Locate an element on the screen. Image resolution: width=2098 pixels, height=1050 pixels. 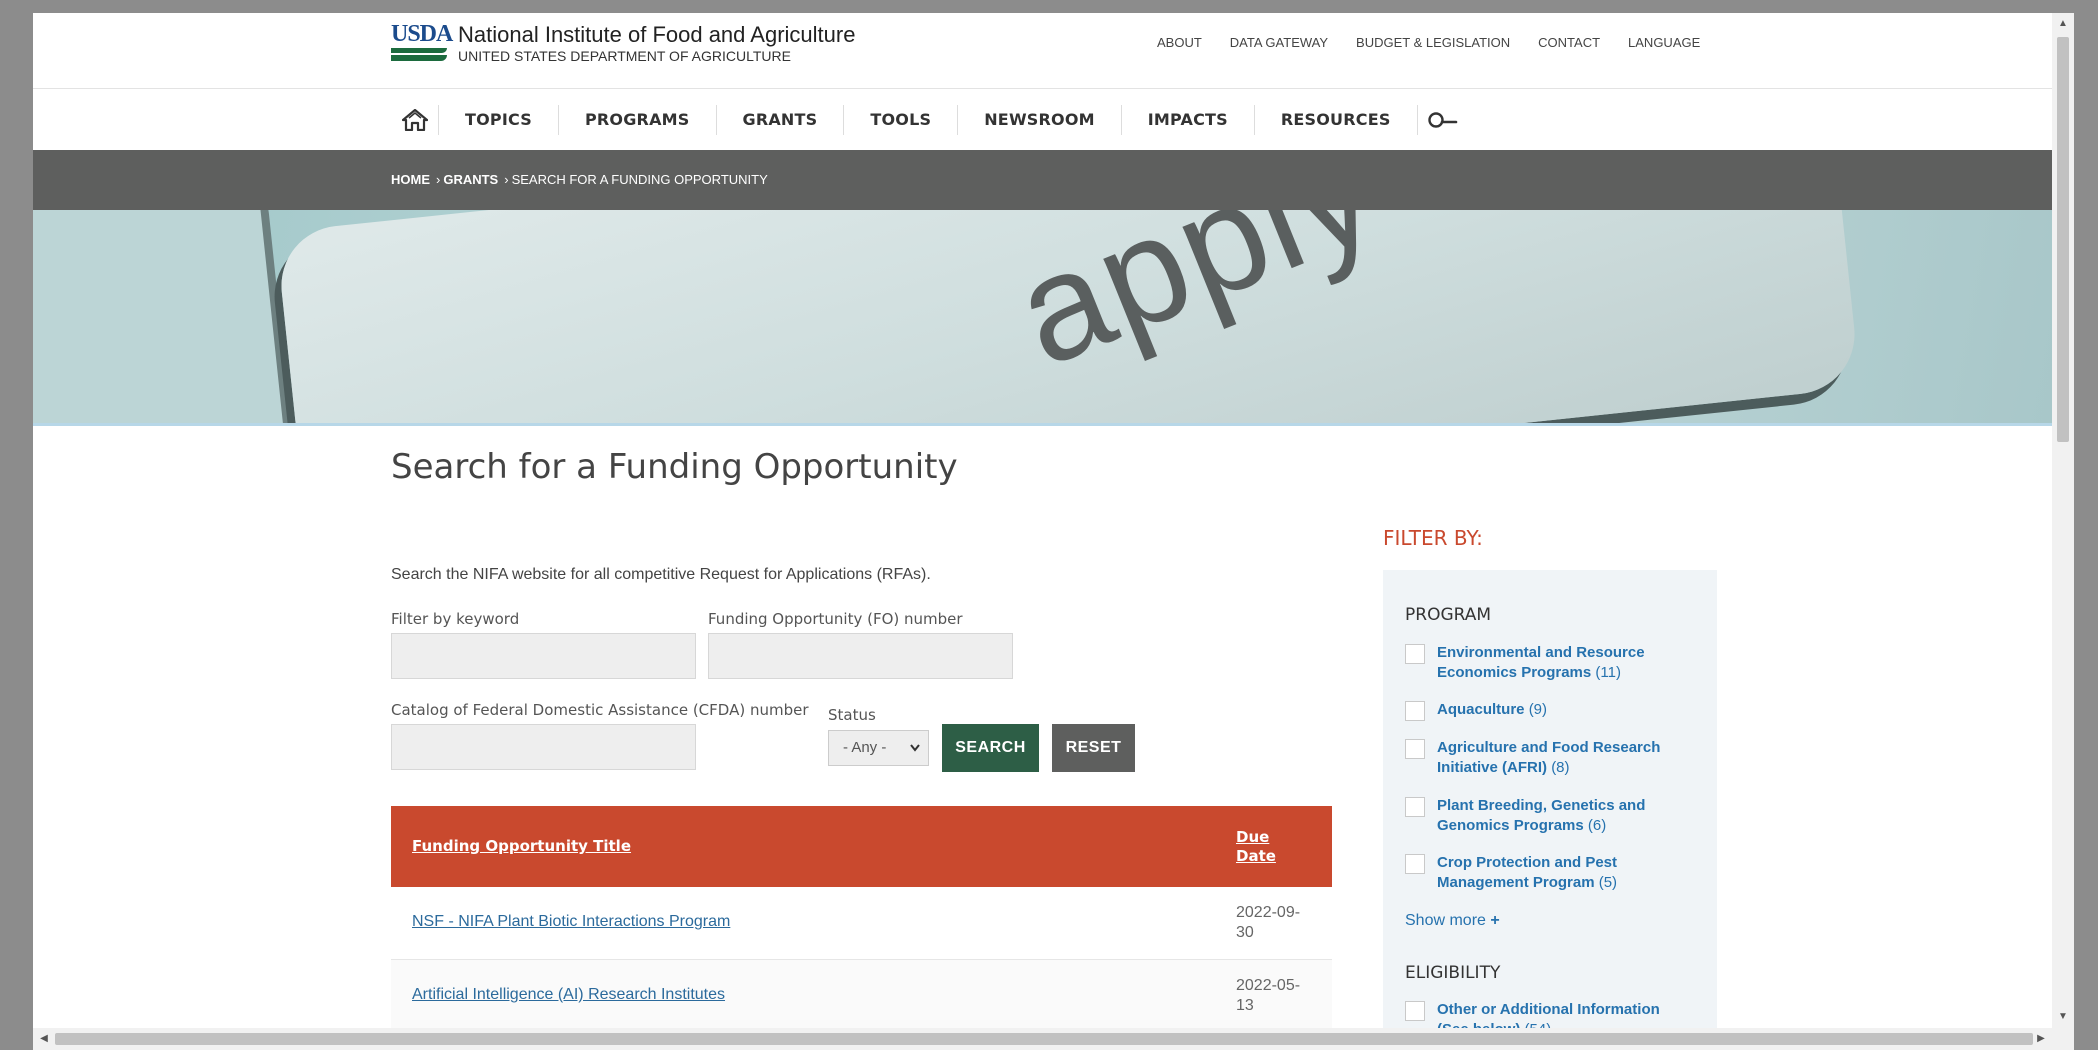
logo-text: USDA is located at coordinates (422, 34).